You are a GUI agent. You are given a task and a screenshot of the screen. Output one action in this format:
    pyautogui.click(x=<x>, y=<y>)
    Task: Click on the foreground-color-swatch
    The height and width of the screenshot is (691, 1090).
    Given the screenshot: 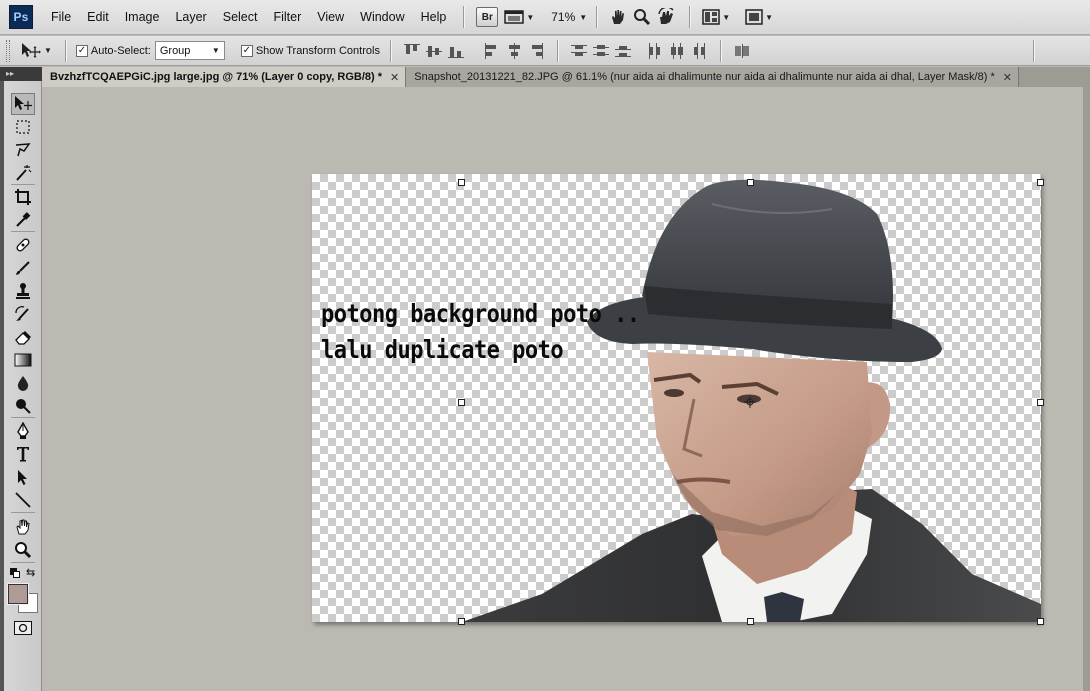 What is the action you would take?
    pyautogui.click(x=18, y=594)
    